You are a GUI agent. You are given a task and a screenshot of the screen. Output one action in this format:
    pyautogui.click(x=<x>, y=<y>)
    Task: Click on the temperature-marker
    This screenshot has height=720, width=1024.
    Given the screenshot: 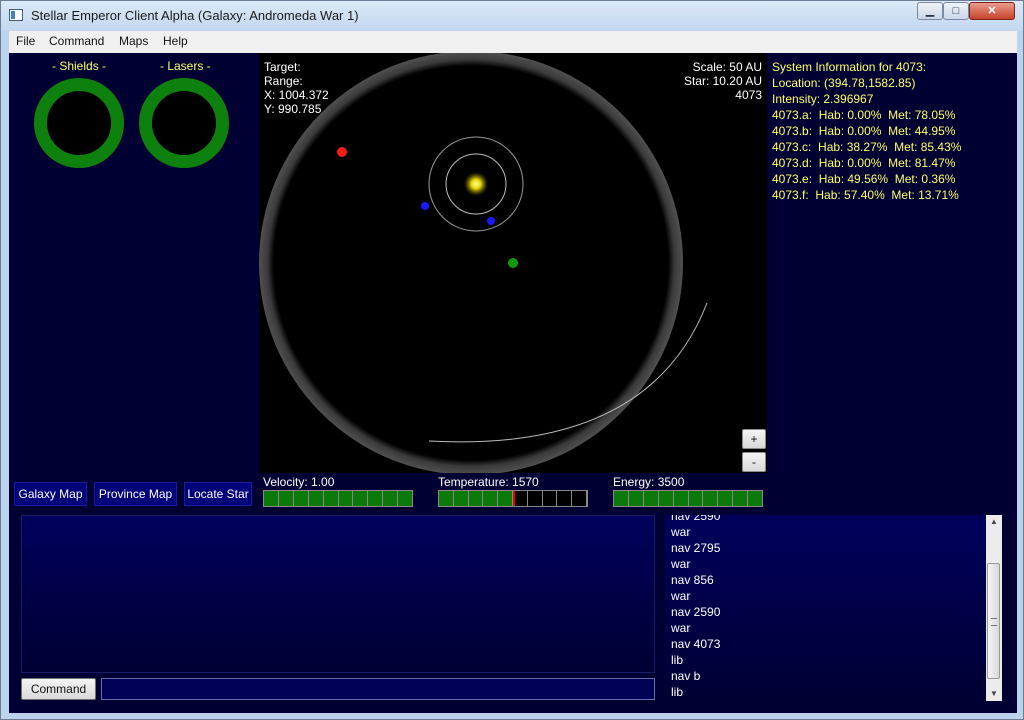 What is the action you would take?
    pyautogui.click(x=514, y=498)
    